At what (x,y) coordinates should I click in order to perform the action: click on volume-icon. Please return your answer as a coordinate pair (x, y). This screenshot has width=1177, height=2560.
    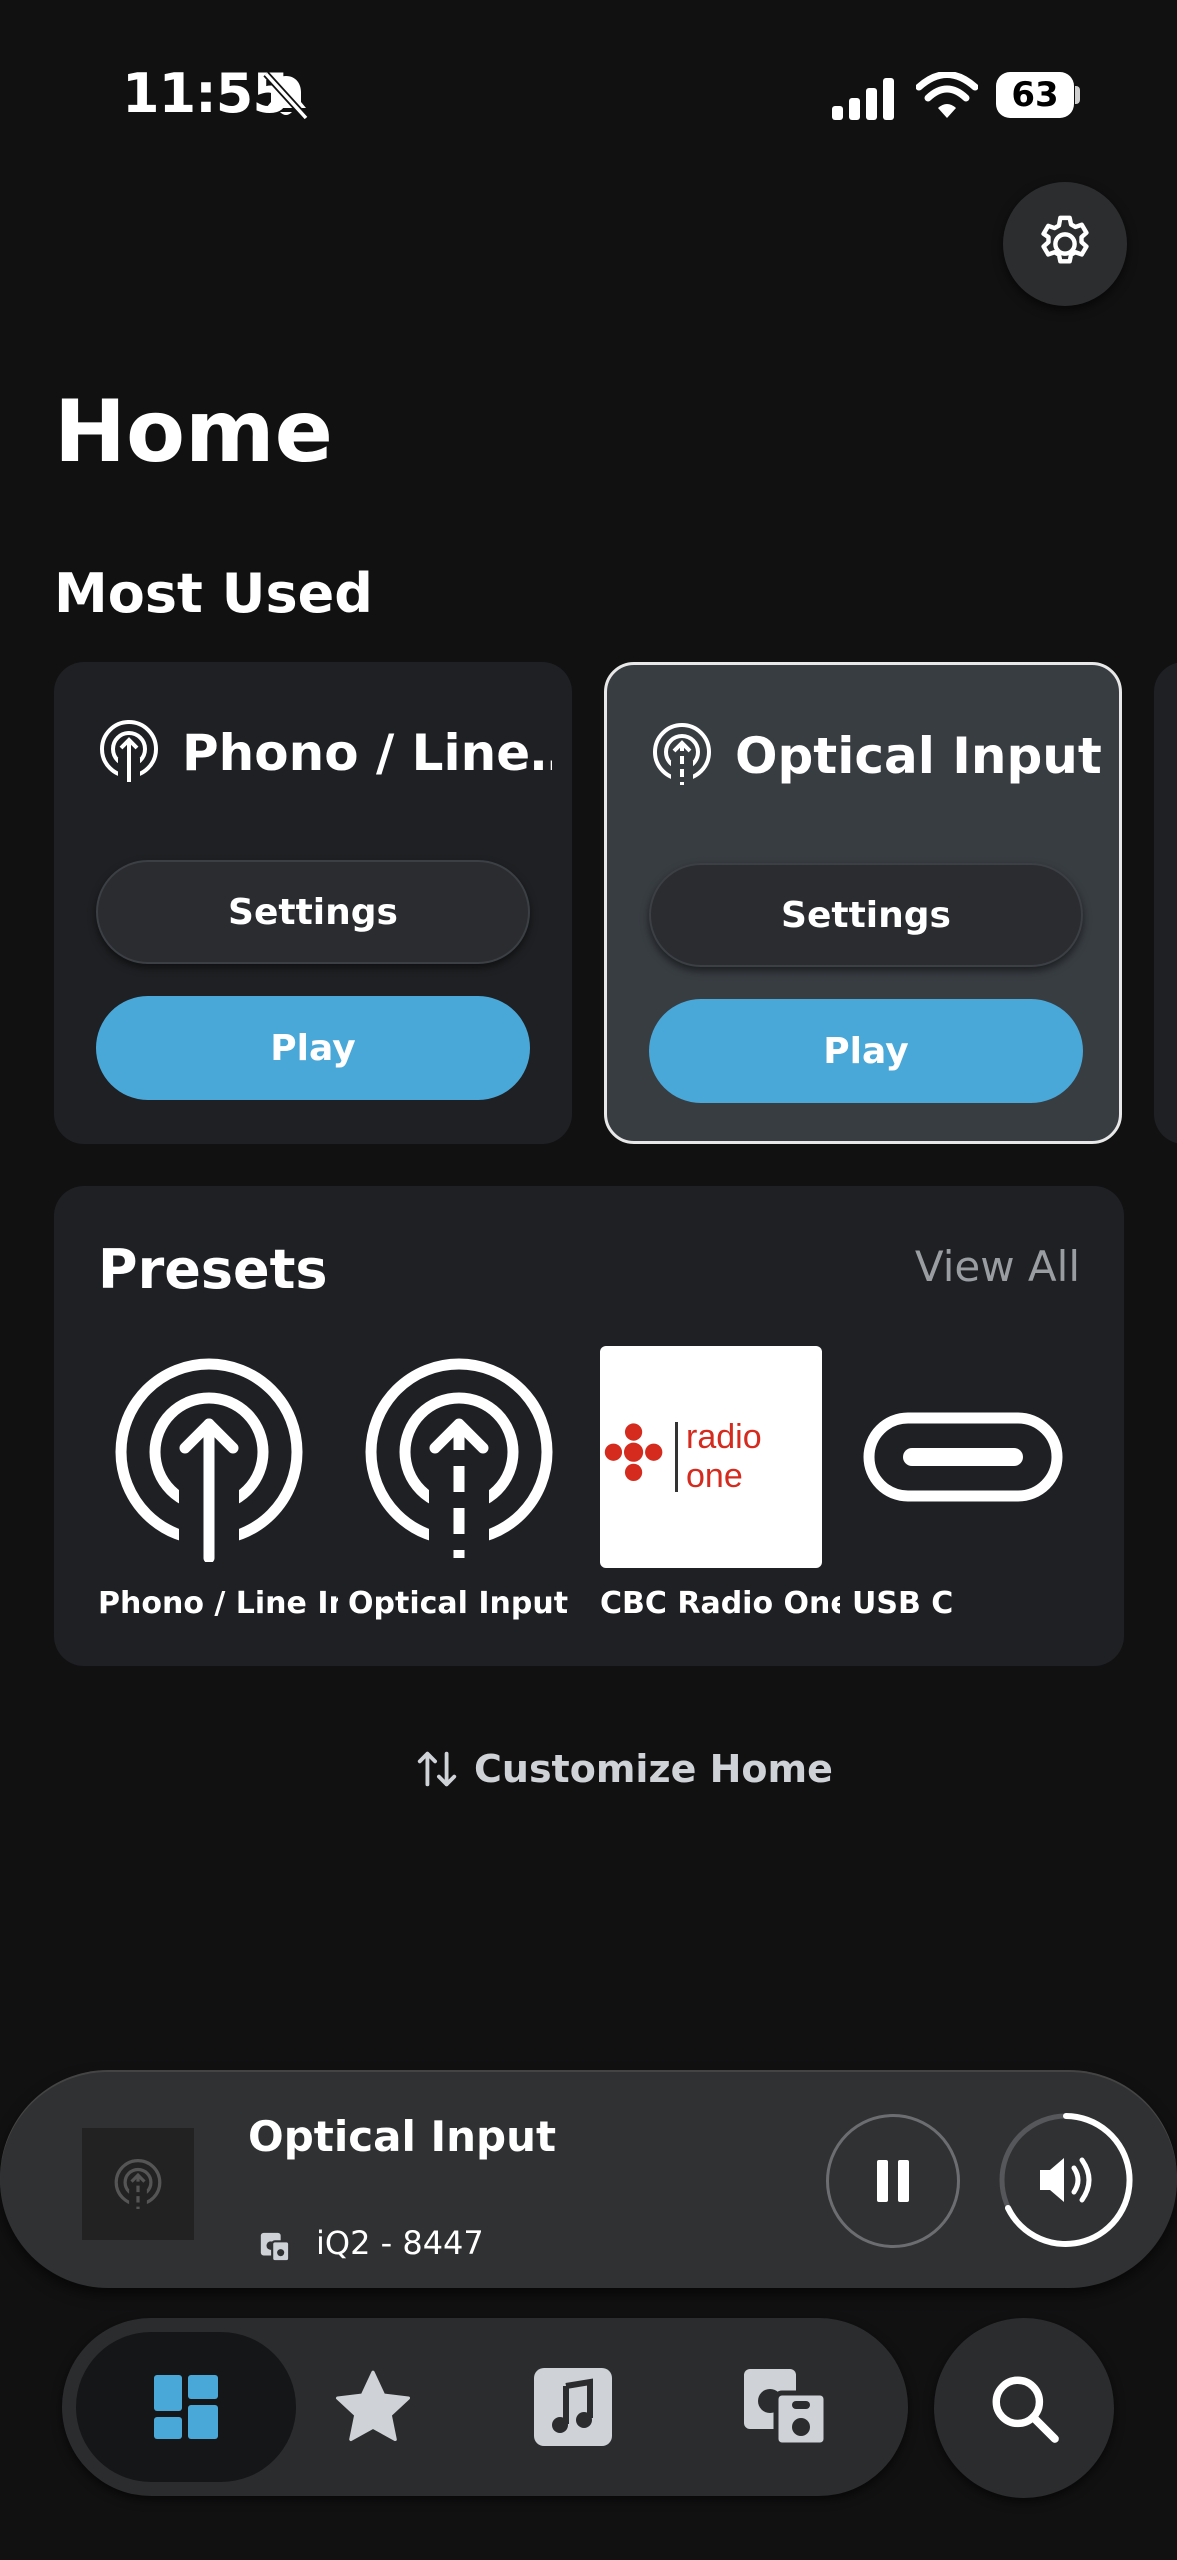
    Looking at the image, I should click on (1066, 2180).